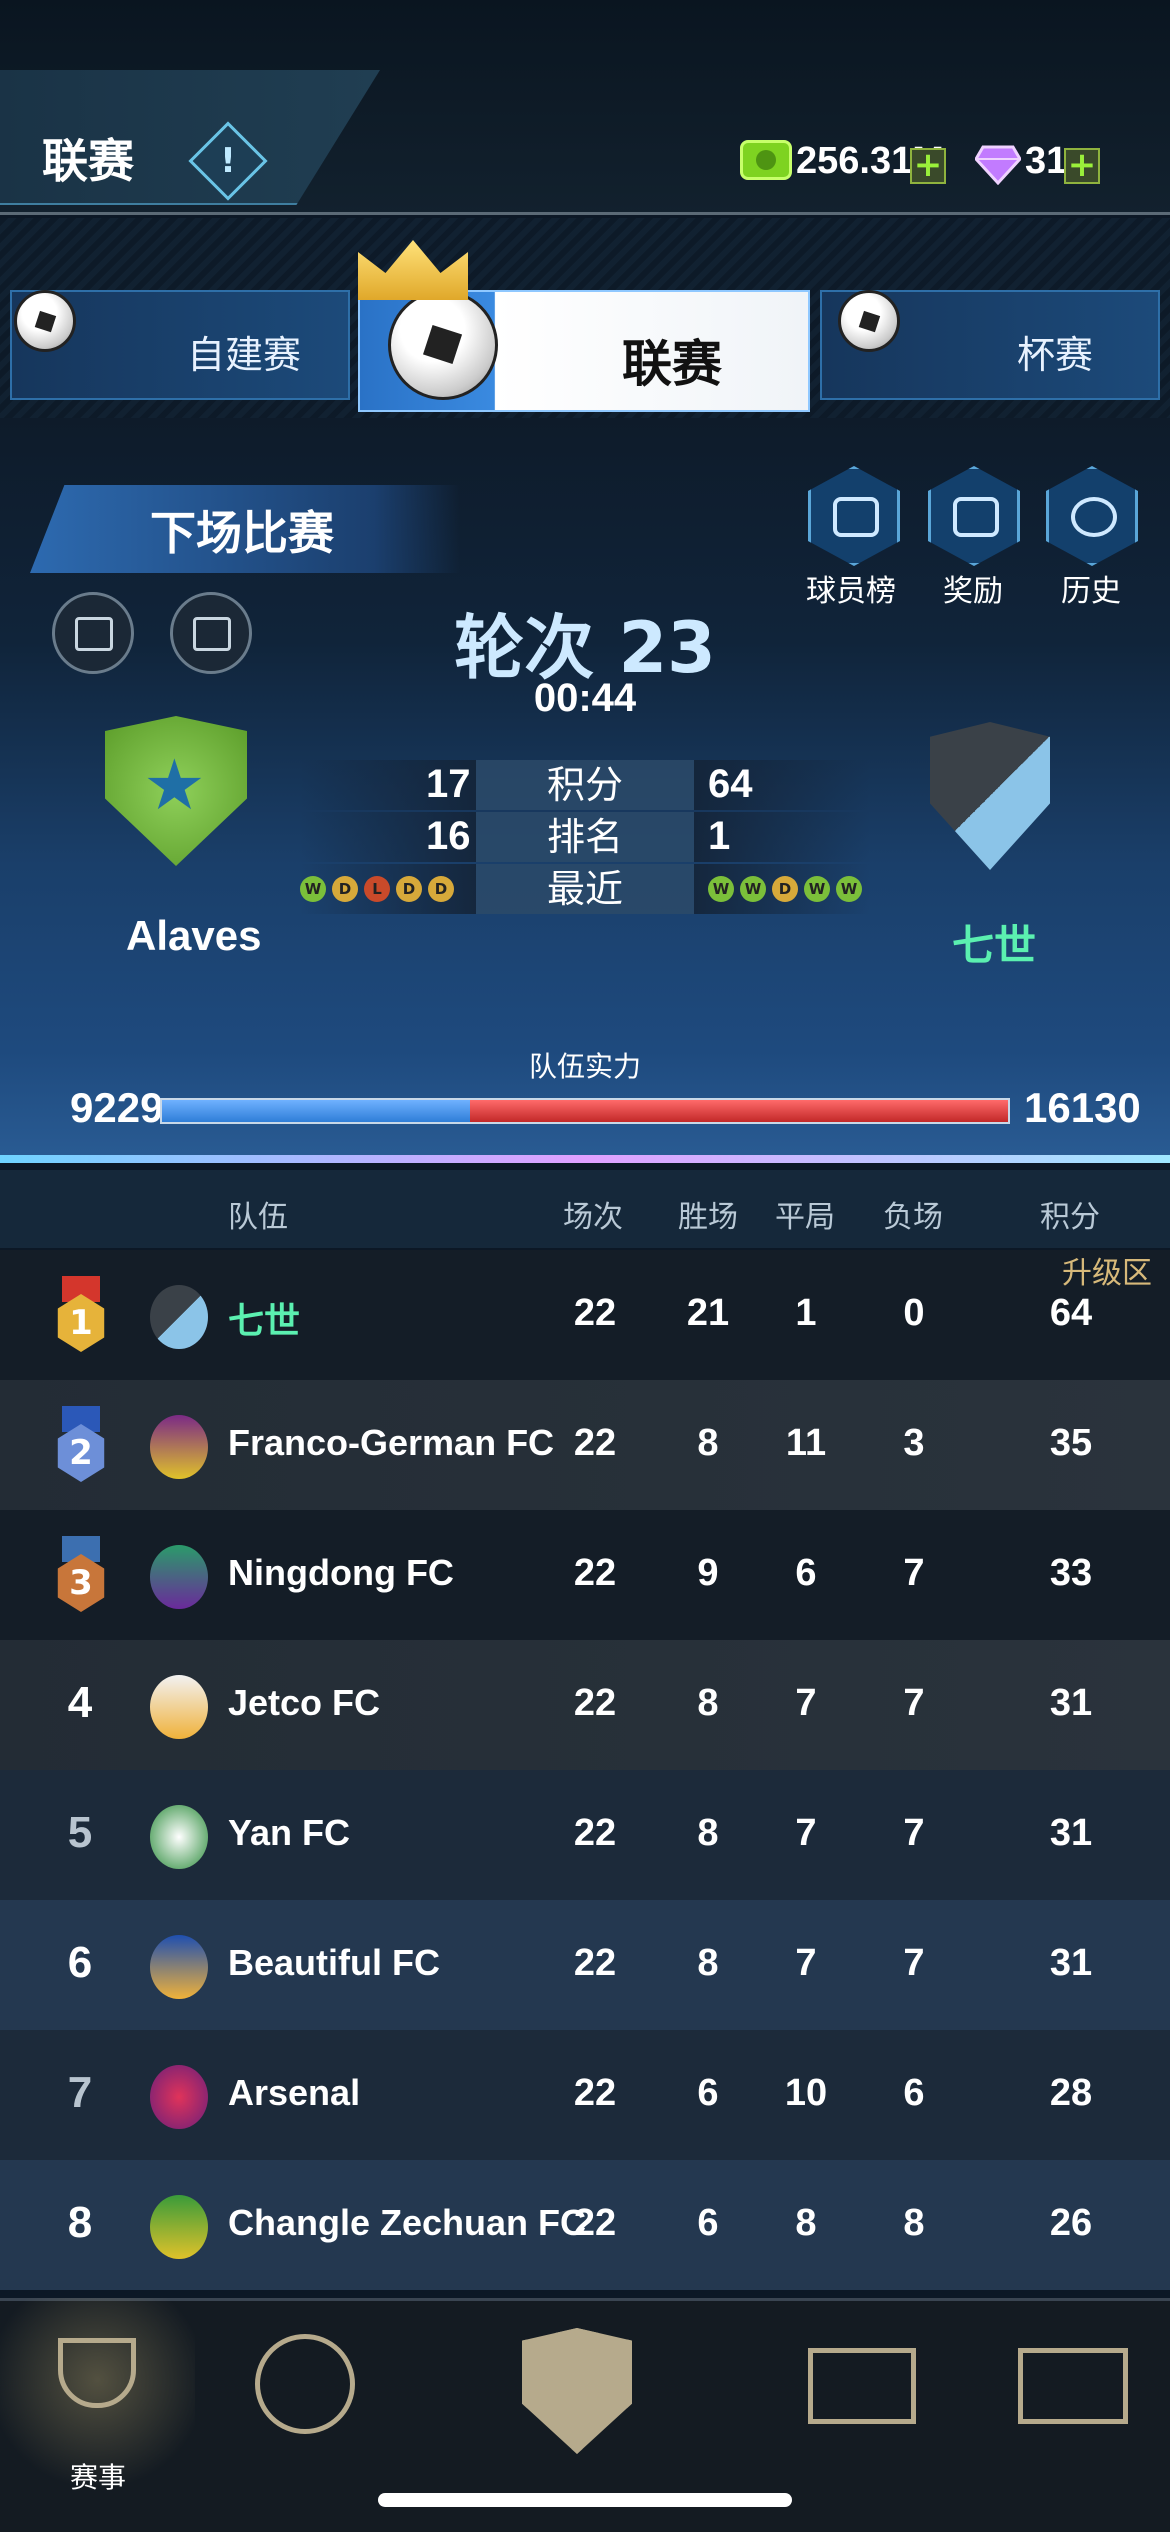 This screenshot has height=2532, width=1170. I want to click on tab-label: 自建赛, so click(244, 355).